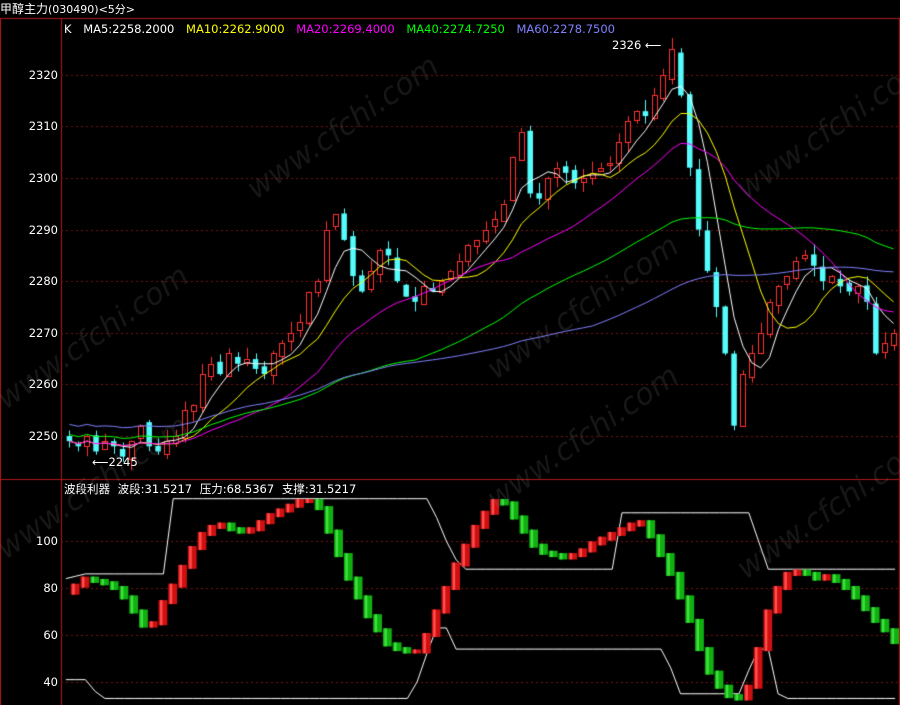 Image resolution: width=900 pixels, height=705 pixels. What do you see at coordinates (43, 177) in the screenshot?
I see `y-tick-main: 2300` at bounding box center [43, 177].